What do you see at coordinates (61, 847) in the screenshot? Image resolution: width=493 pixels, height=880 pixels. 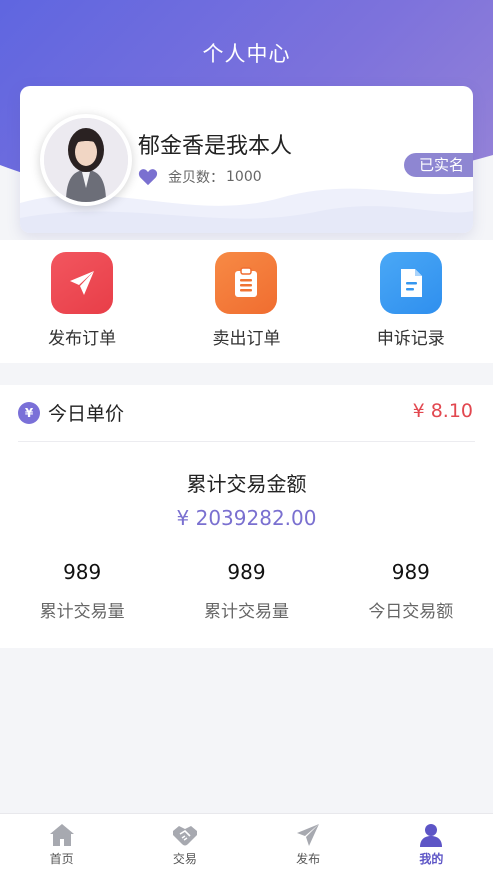 I see `tab-home: 首页` at bounding box center [61, 847].